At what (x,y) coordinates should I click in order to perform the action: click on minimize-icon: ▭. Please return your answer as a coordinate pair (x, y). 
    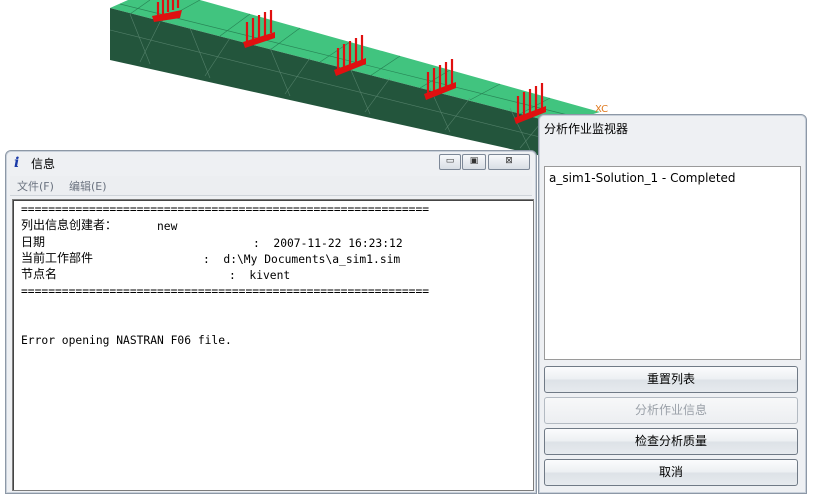
    Looking at the image, I should click on (450, 161).